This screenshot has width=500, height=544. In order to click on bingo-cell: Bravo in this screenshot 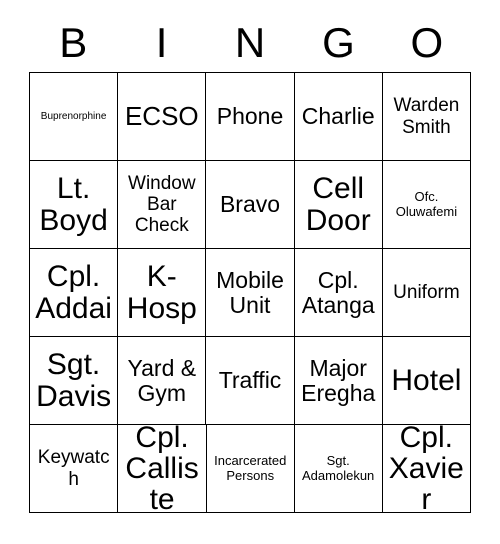, I will do `click(250, 205)`.